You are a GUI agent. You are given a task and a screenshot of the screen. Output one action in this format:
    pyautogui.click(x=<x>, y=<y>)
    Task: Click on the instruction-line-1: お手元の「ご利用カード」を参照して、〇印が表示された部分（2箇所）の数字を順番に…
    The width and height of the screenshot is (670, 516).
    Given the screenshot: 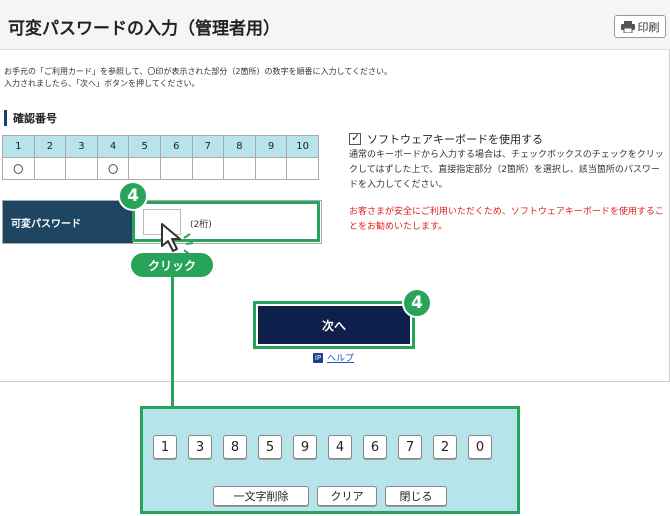 What is the action you would take?
    pyautogui.click(x=198, y=71)
    